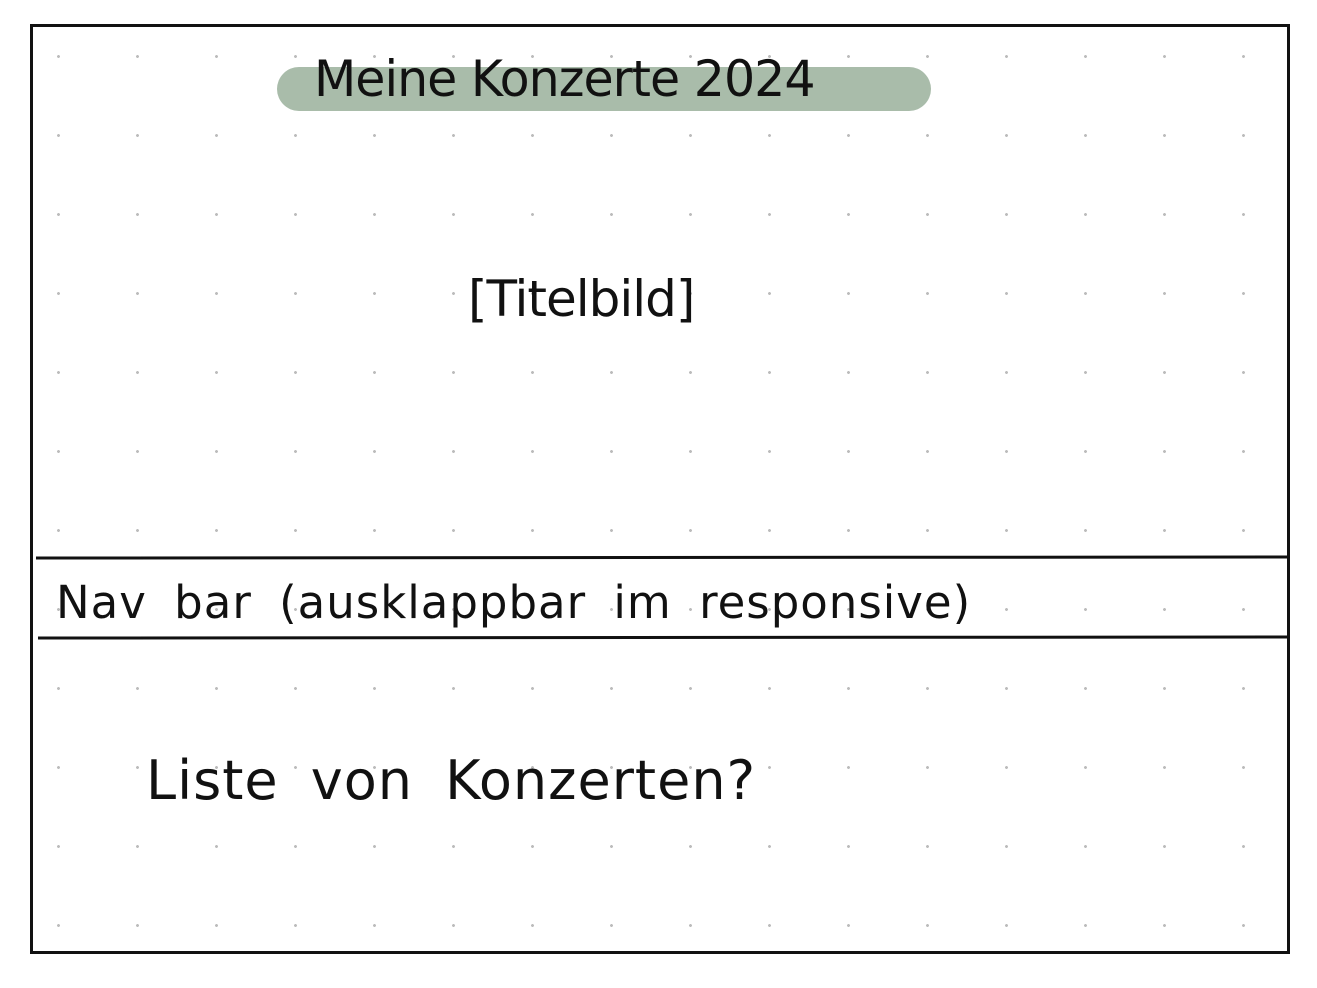 This screenshot has height=988, width=1317. Describe the element at coordinates (565, 79) in the screenshot. I see `page-title: Meine Konzerte 2024` at that location.